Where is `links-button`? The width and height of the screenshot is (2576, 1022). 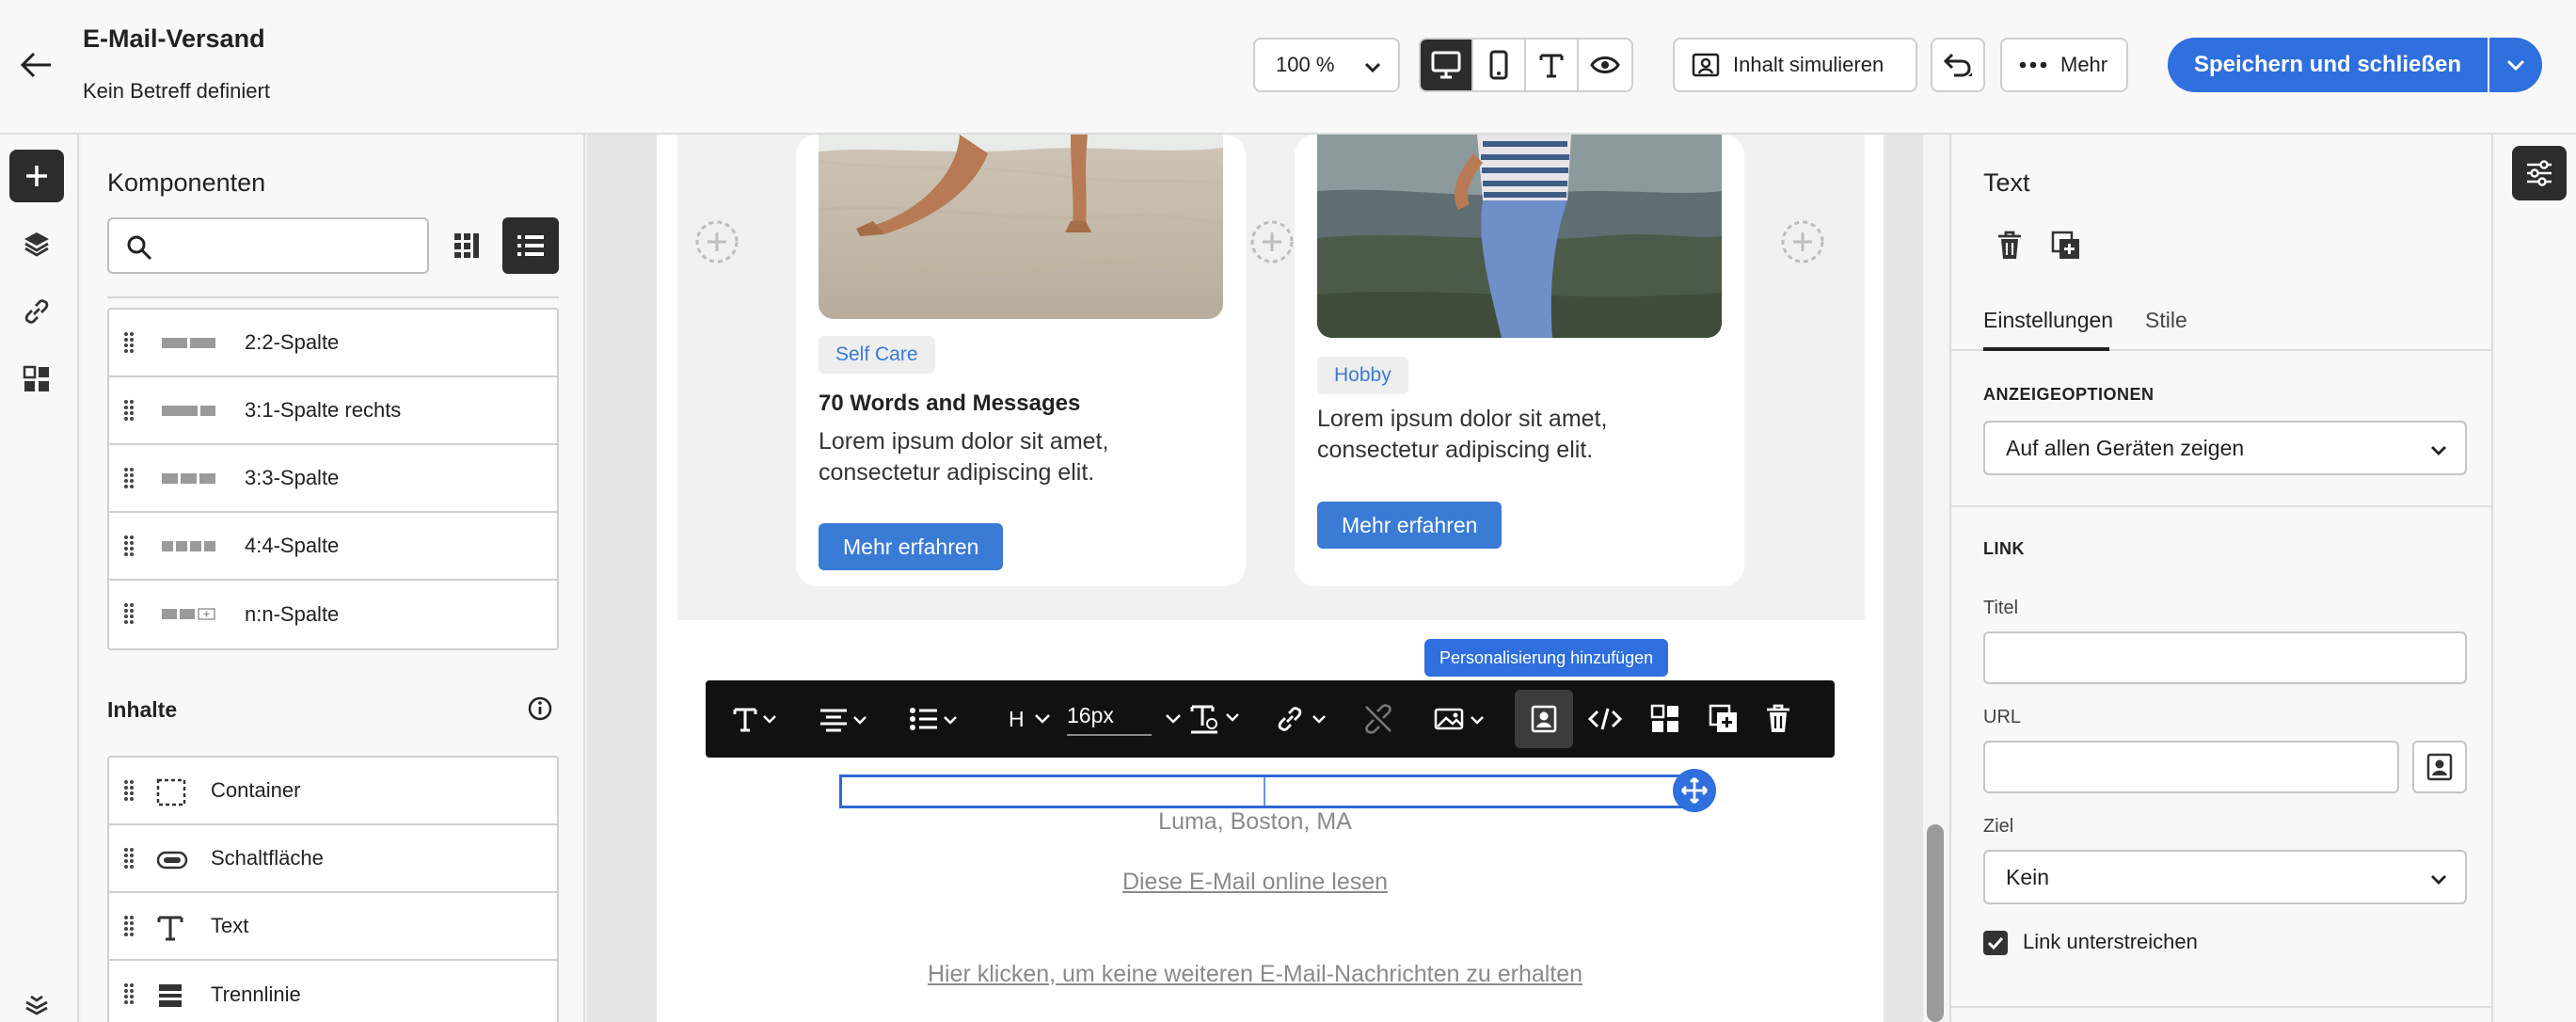 links-button is located at coordinates (37, 311).